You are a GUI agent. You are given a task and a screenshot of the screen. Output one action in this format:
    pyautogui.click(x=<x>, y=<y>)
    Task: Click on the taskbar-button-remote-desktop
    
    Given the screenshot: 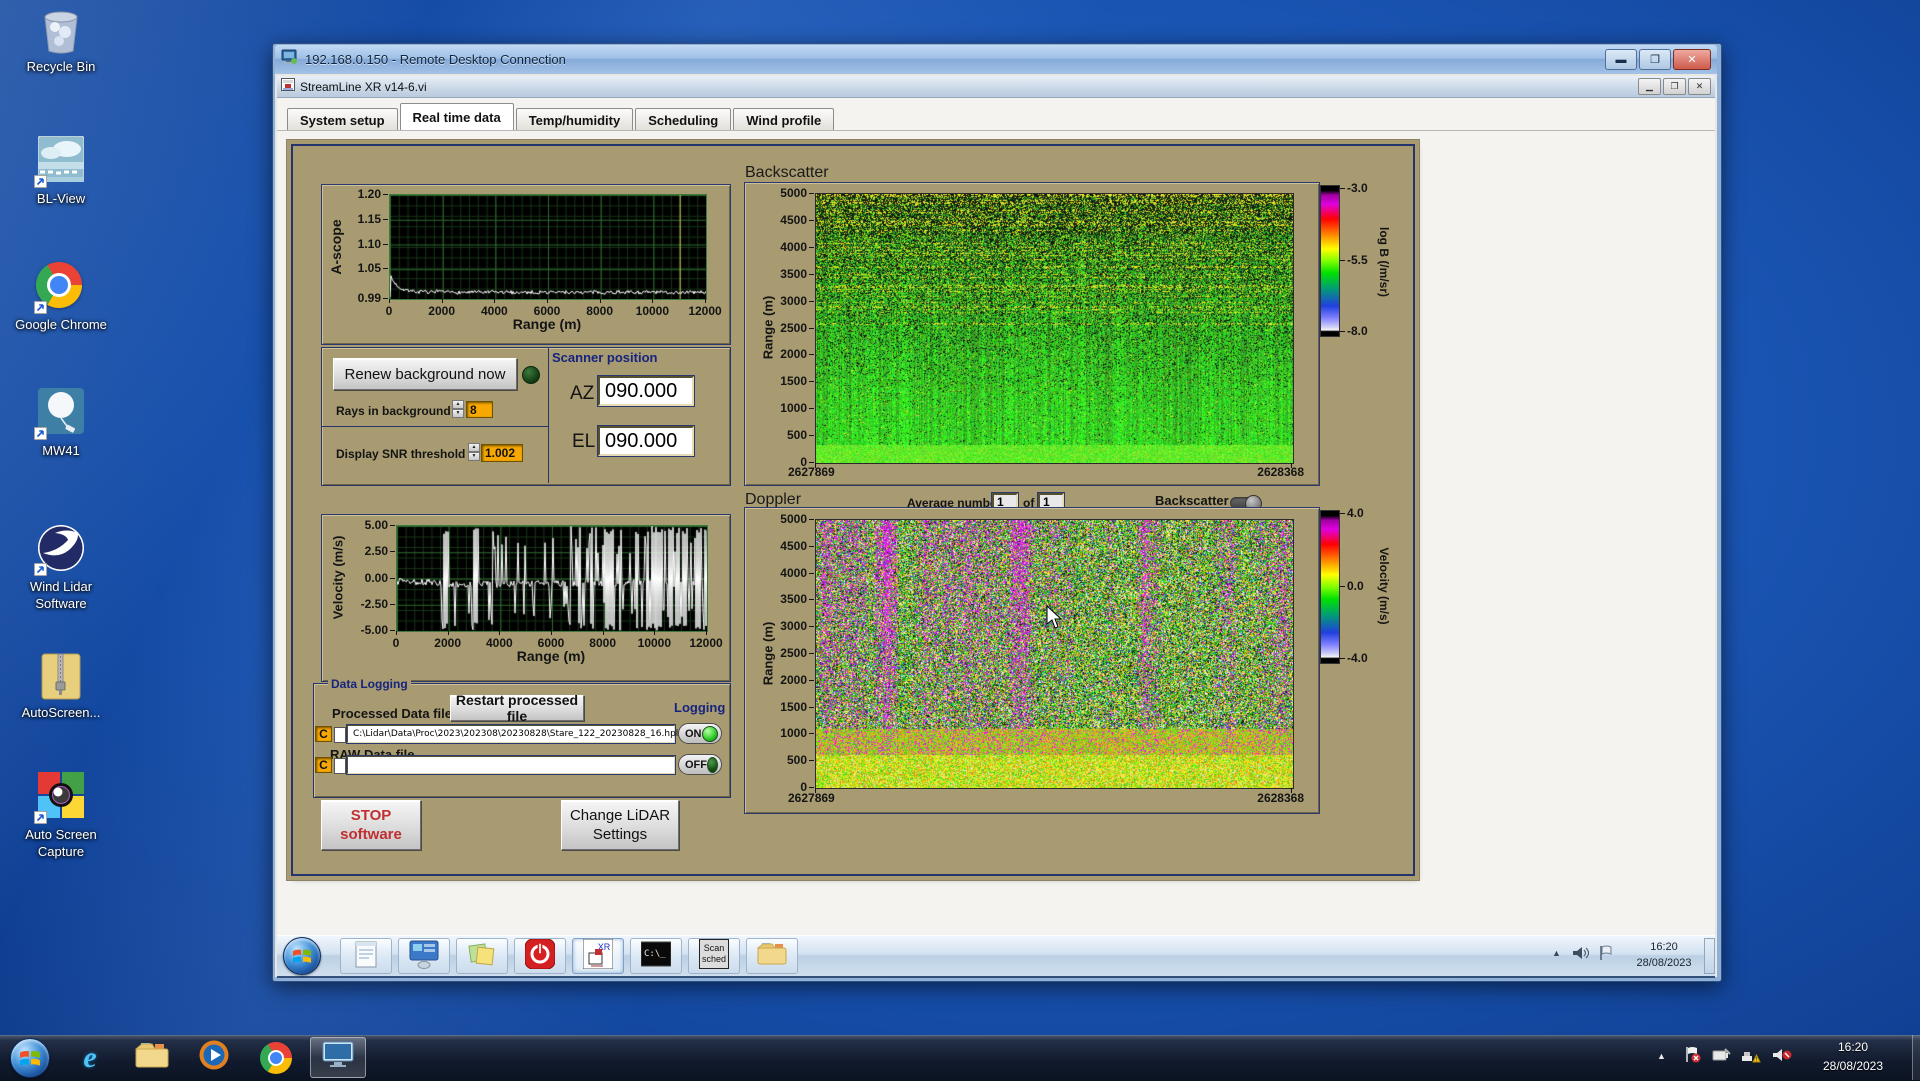 What is the action you would take?
    pyautogui.click(x=338, y=1057)
    